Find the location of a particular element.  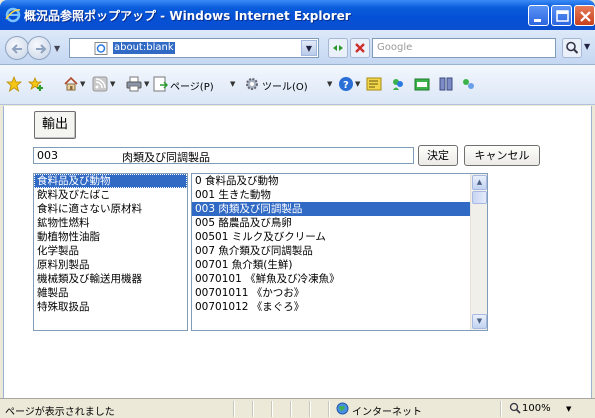

category-item: 動植物性油脂 is located at coordinates (110, 237).